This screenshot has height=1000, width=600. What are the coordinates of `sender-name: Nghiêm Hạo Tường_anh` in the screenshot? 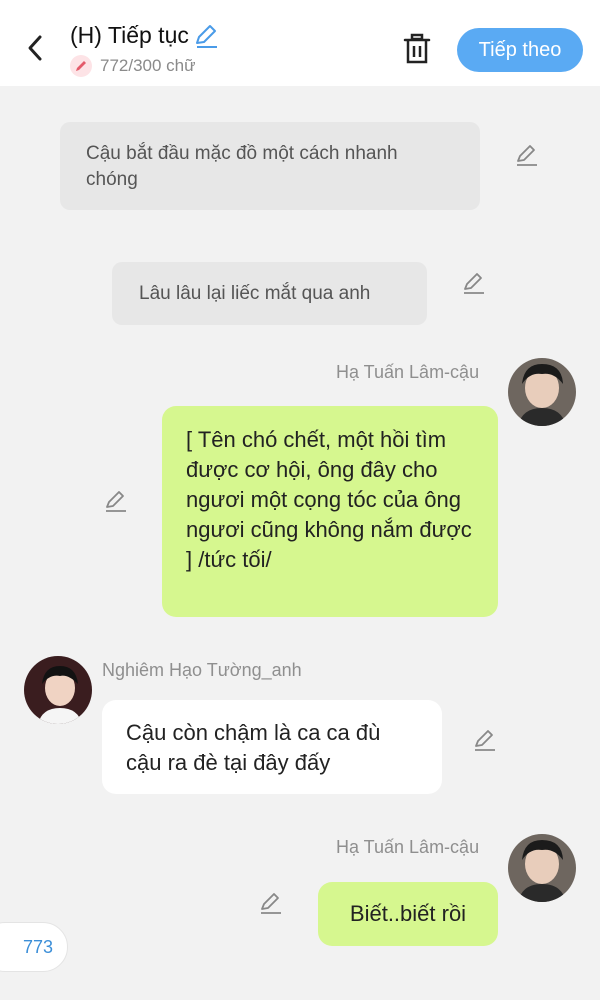 It's located at (202, 670).